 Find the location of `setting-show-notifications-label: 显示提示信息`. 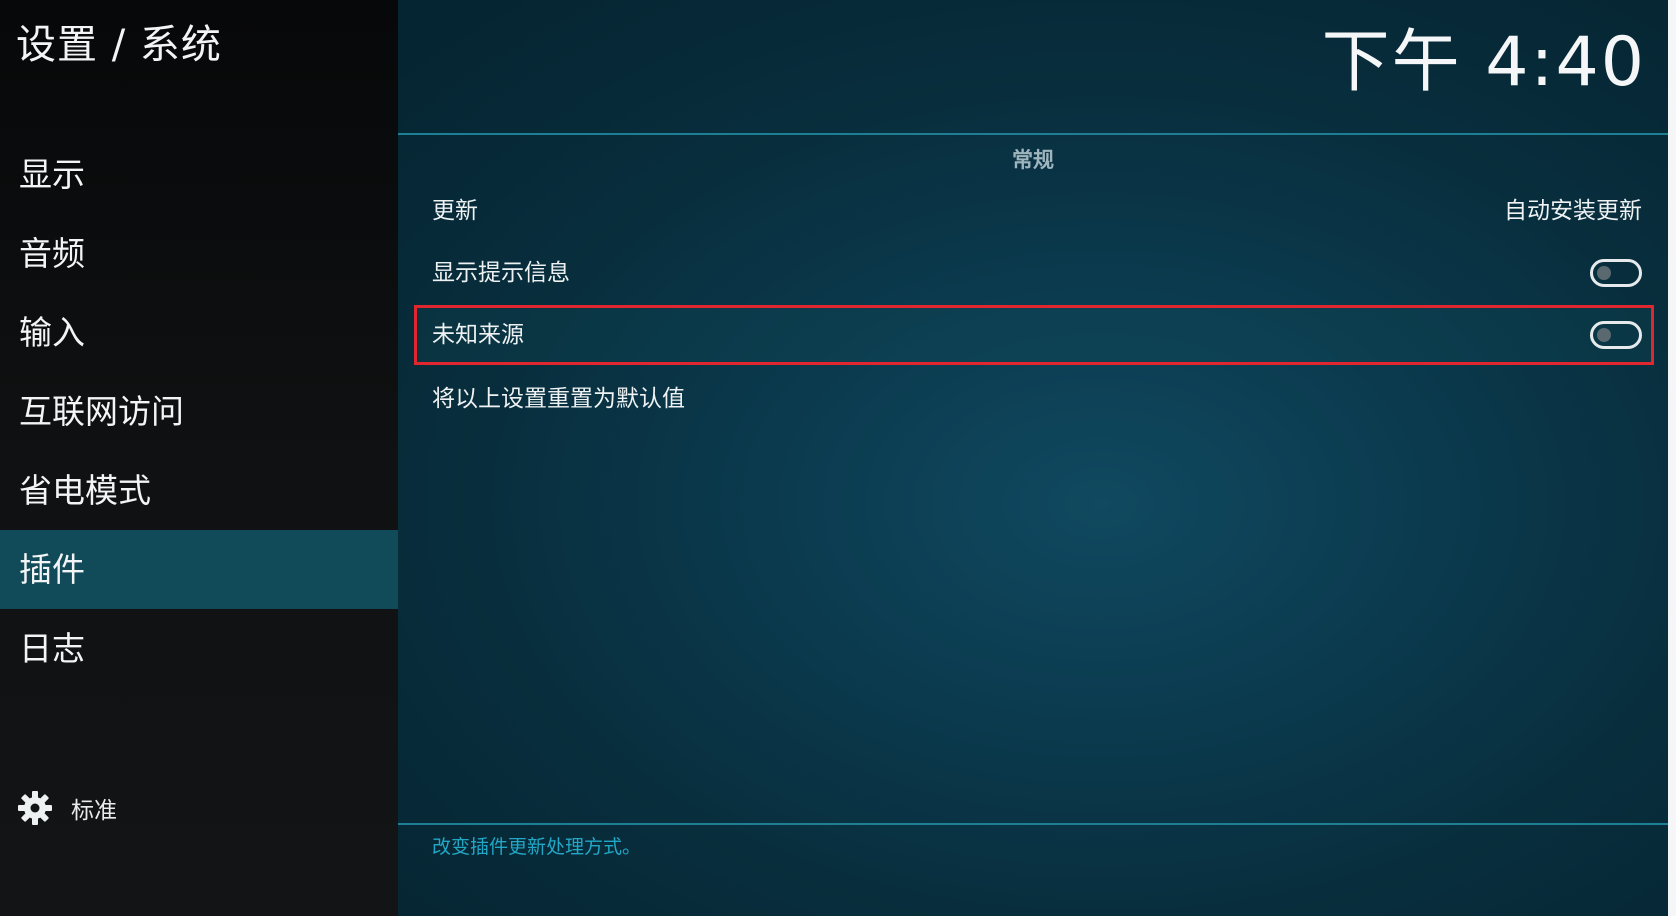

setting-show-notifications-label: 显示提示信息 is located at coordinates (501, 273).